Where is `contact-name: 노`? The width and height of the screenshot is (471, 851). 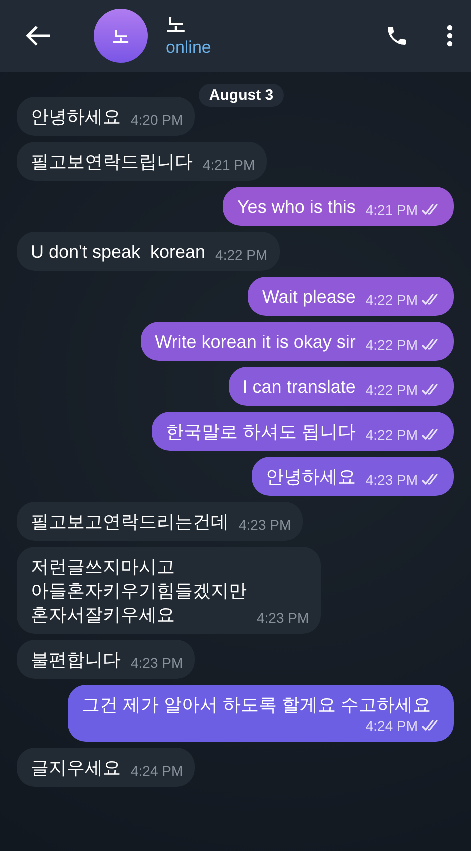
contact-name: 노 is located at coordinates (176, 25).